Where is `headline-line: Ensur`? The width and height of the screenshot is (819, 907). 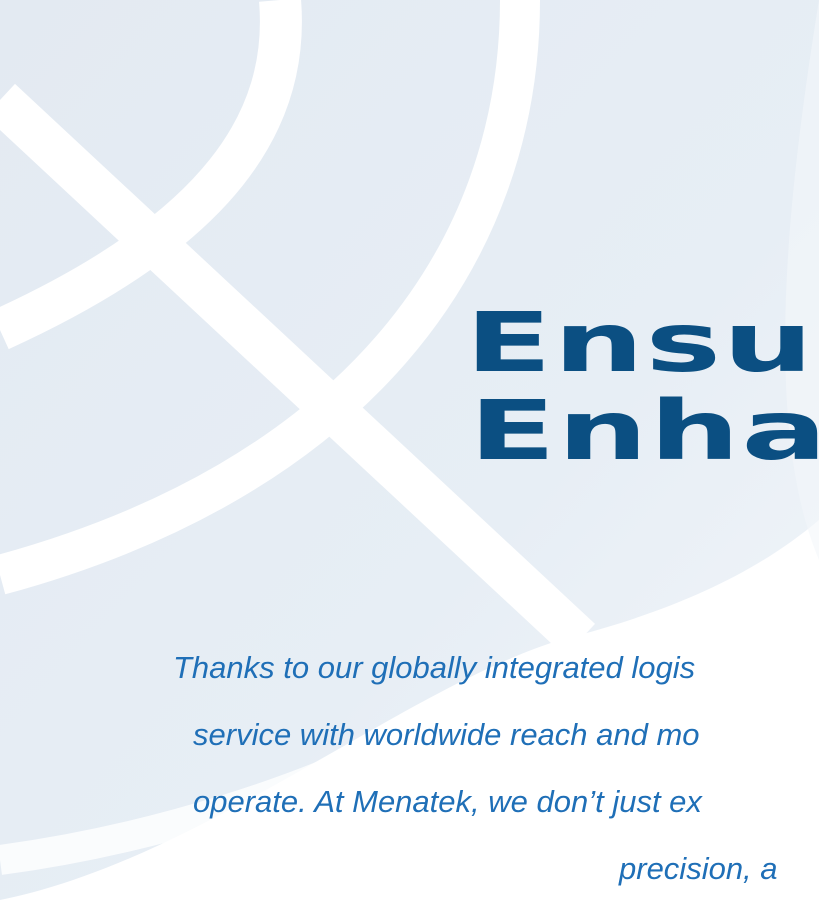
headline-line: Ensur is located at coordinates (642, 343).